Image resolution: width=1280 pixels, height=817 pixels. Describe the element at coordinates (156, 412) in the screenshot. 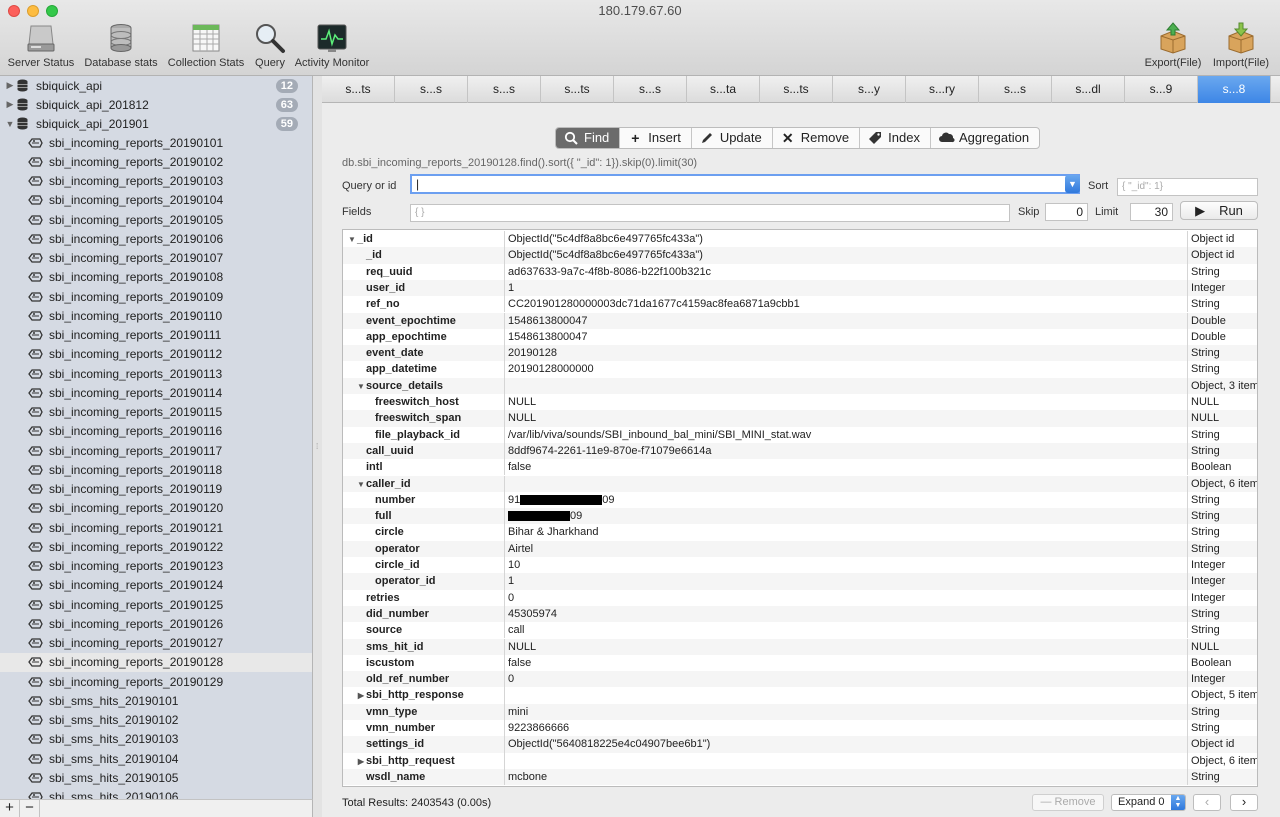

I see `sidebar-item-collection: sbi_incoming_reports_20190115` at that location.